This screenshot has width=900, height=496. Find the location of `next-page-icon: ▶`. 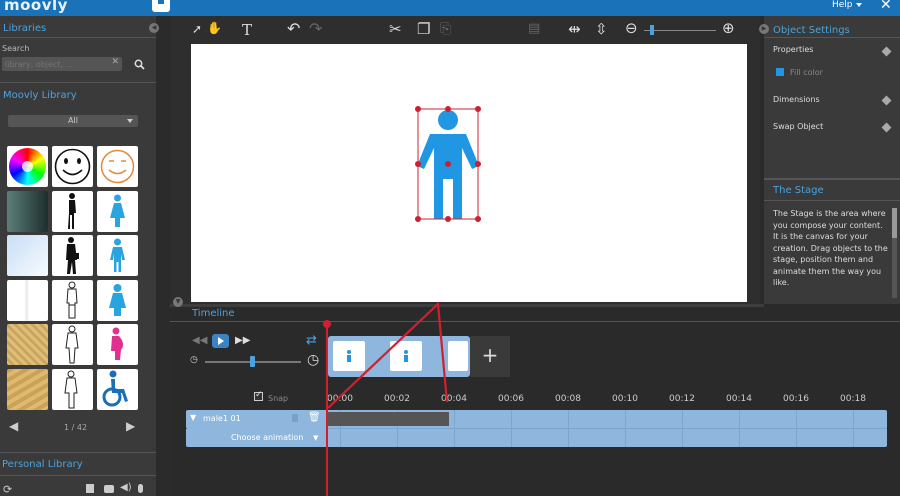

next-page-icon: ▶ is located at coordinates (130, 426).